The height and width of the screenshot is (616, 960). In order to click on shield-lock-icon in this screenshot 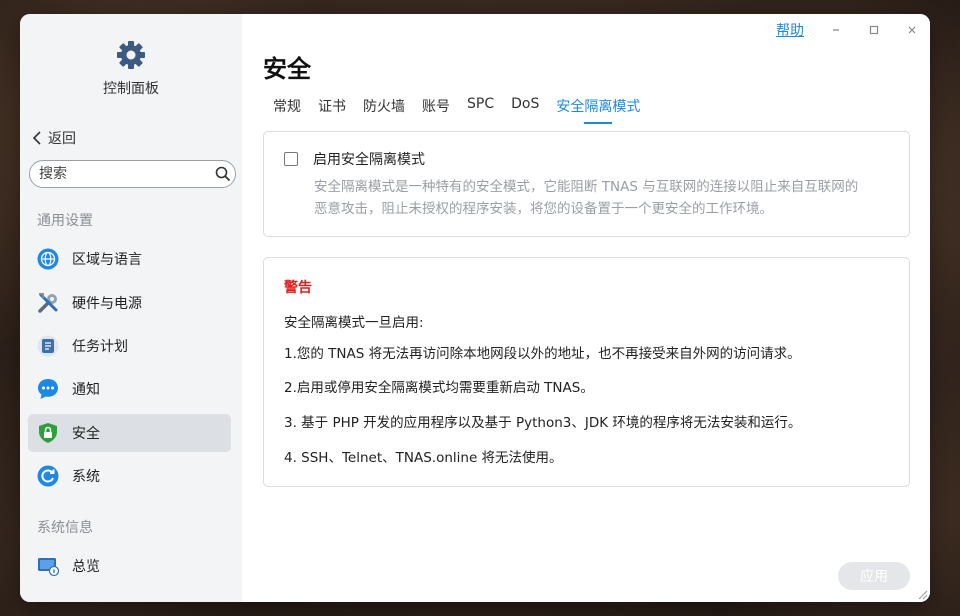, I will do `click(48, 433)`.